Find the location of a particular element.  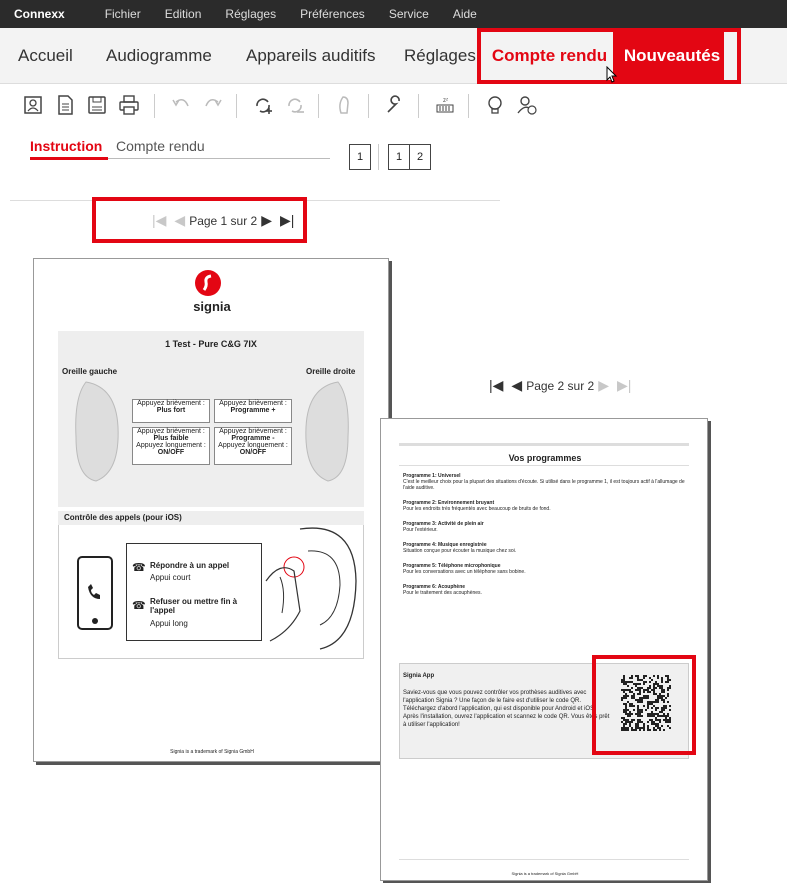

phone-icon is located at coordinates (95, 593).